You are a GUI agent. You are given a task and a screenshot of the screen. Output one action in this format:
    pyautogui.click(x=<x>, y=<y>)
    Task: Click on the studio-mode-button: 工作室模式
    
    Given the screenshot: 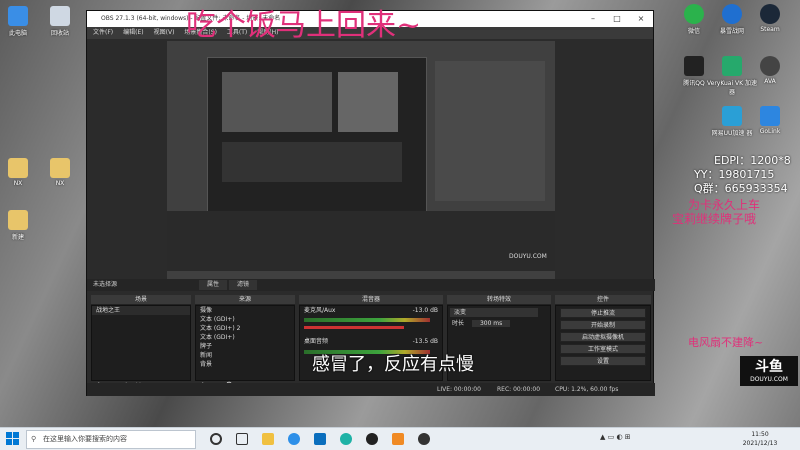 What is the action you would take?
    pyautogui.click(x=603, y=349)
    